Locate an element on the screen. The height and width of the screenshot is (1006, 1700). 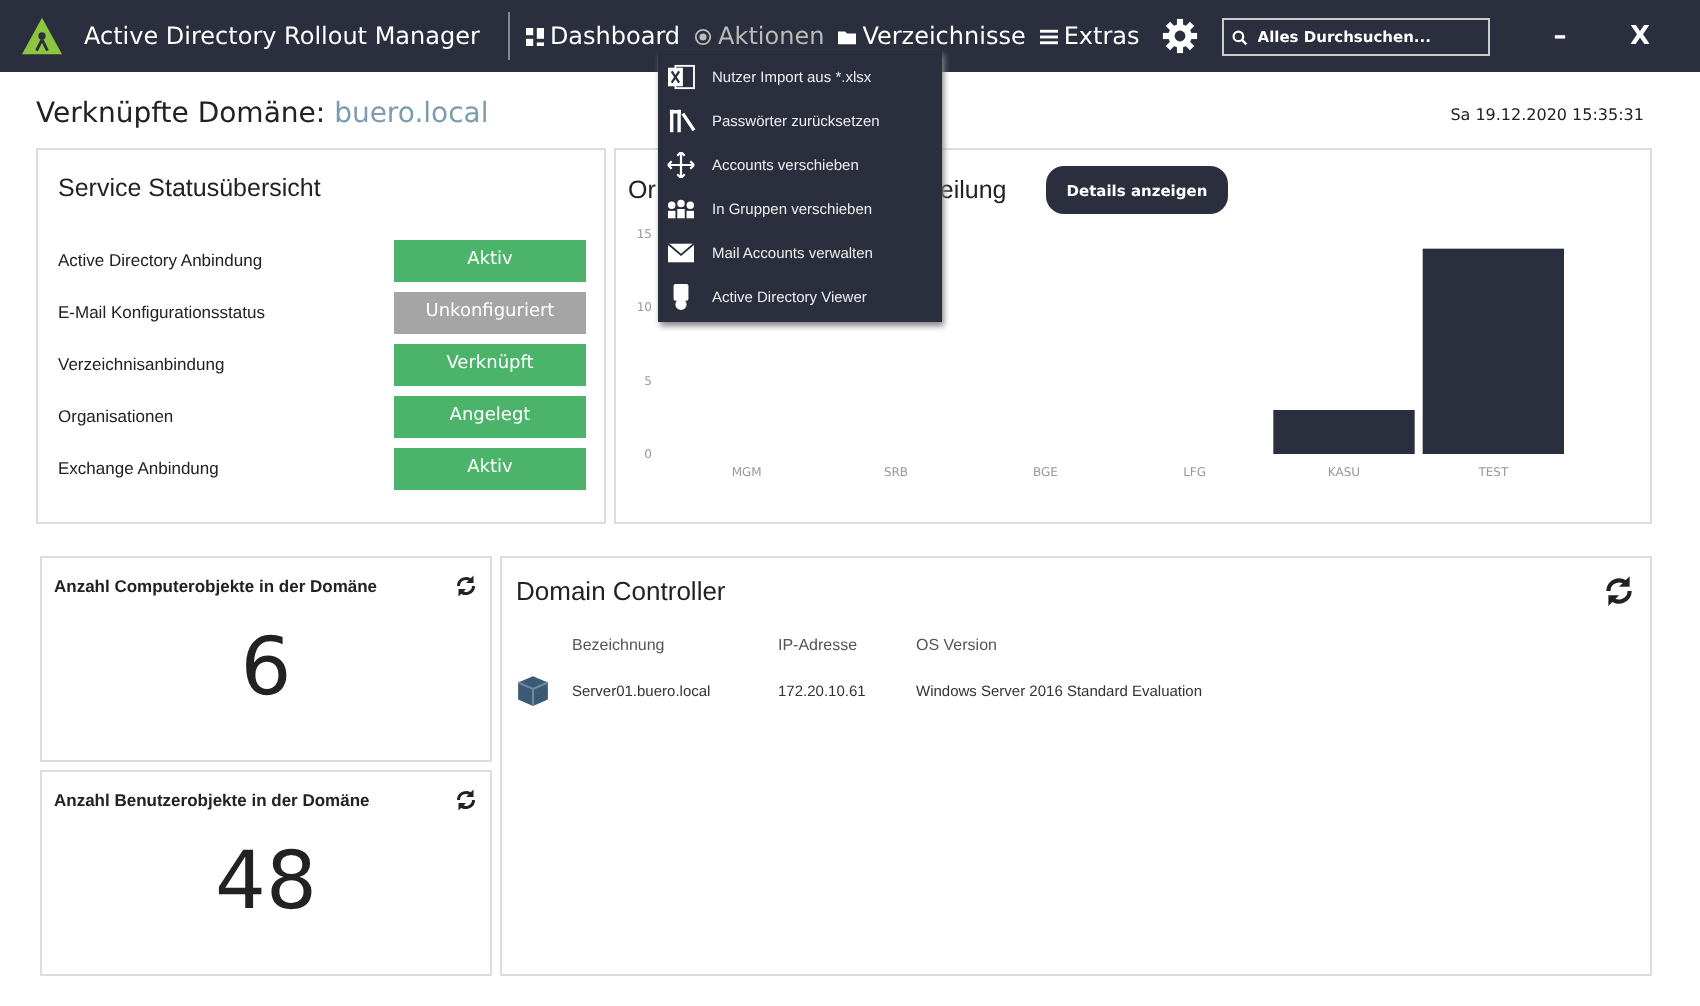
server-icon is located at coordinates (533, 691).